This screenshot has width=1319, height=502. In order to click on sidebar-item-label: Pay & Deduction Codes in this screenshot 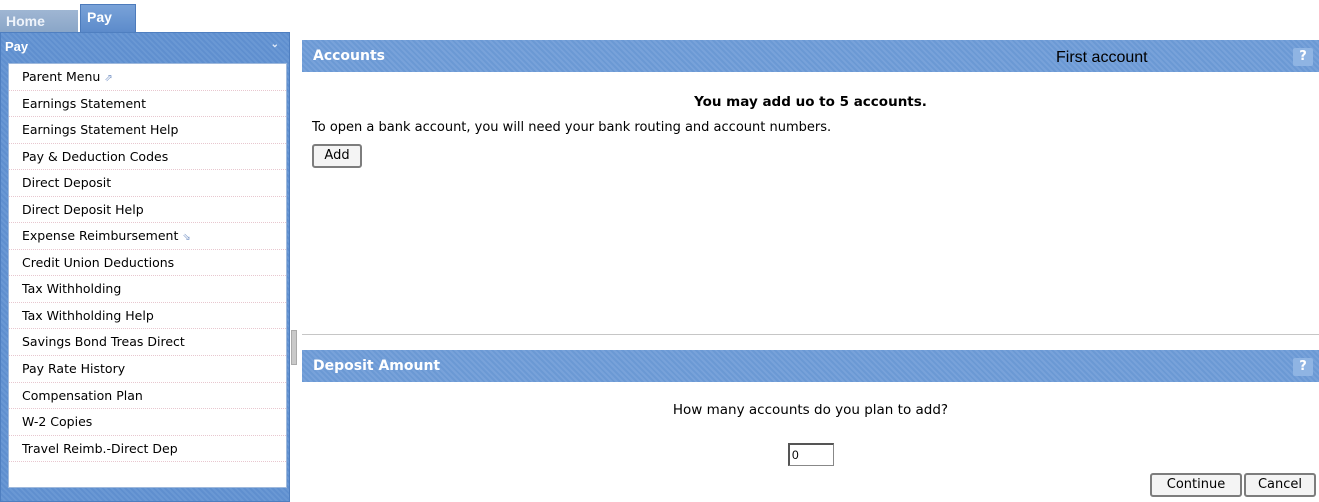, I will do `click(95, 156)`.